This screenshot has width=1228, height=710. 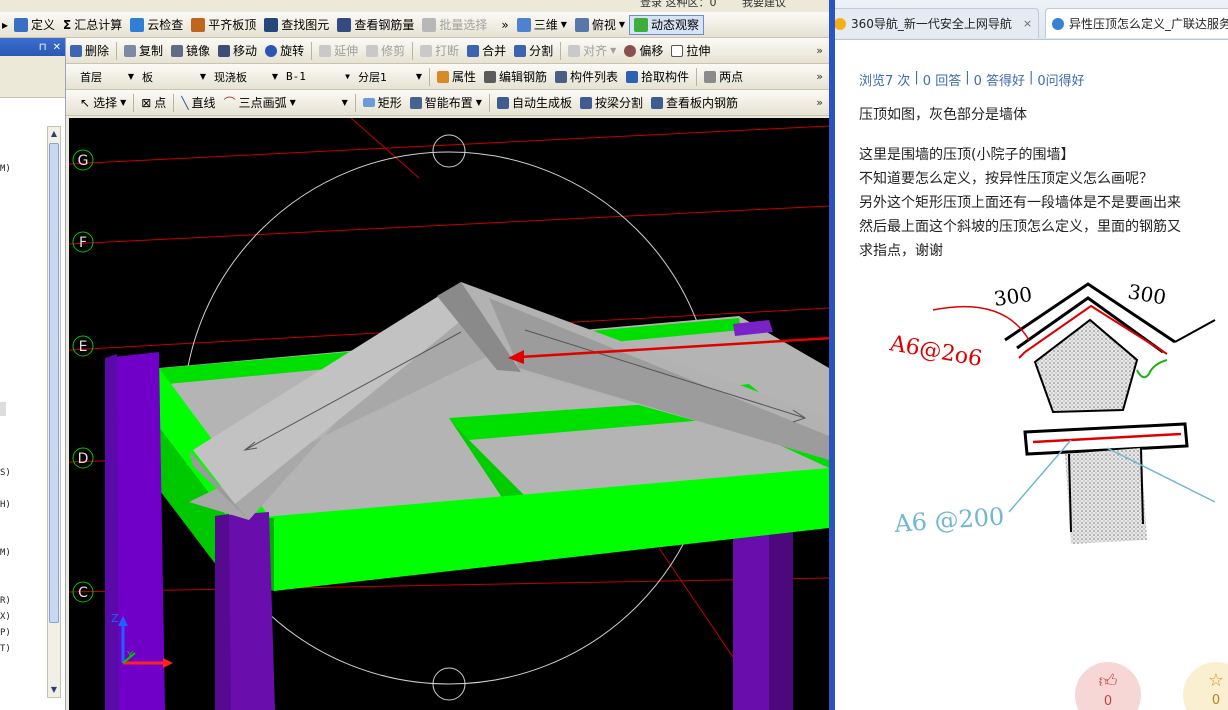 I want to click on panel-label: M), so click(x=5, y=169).